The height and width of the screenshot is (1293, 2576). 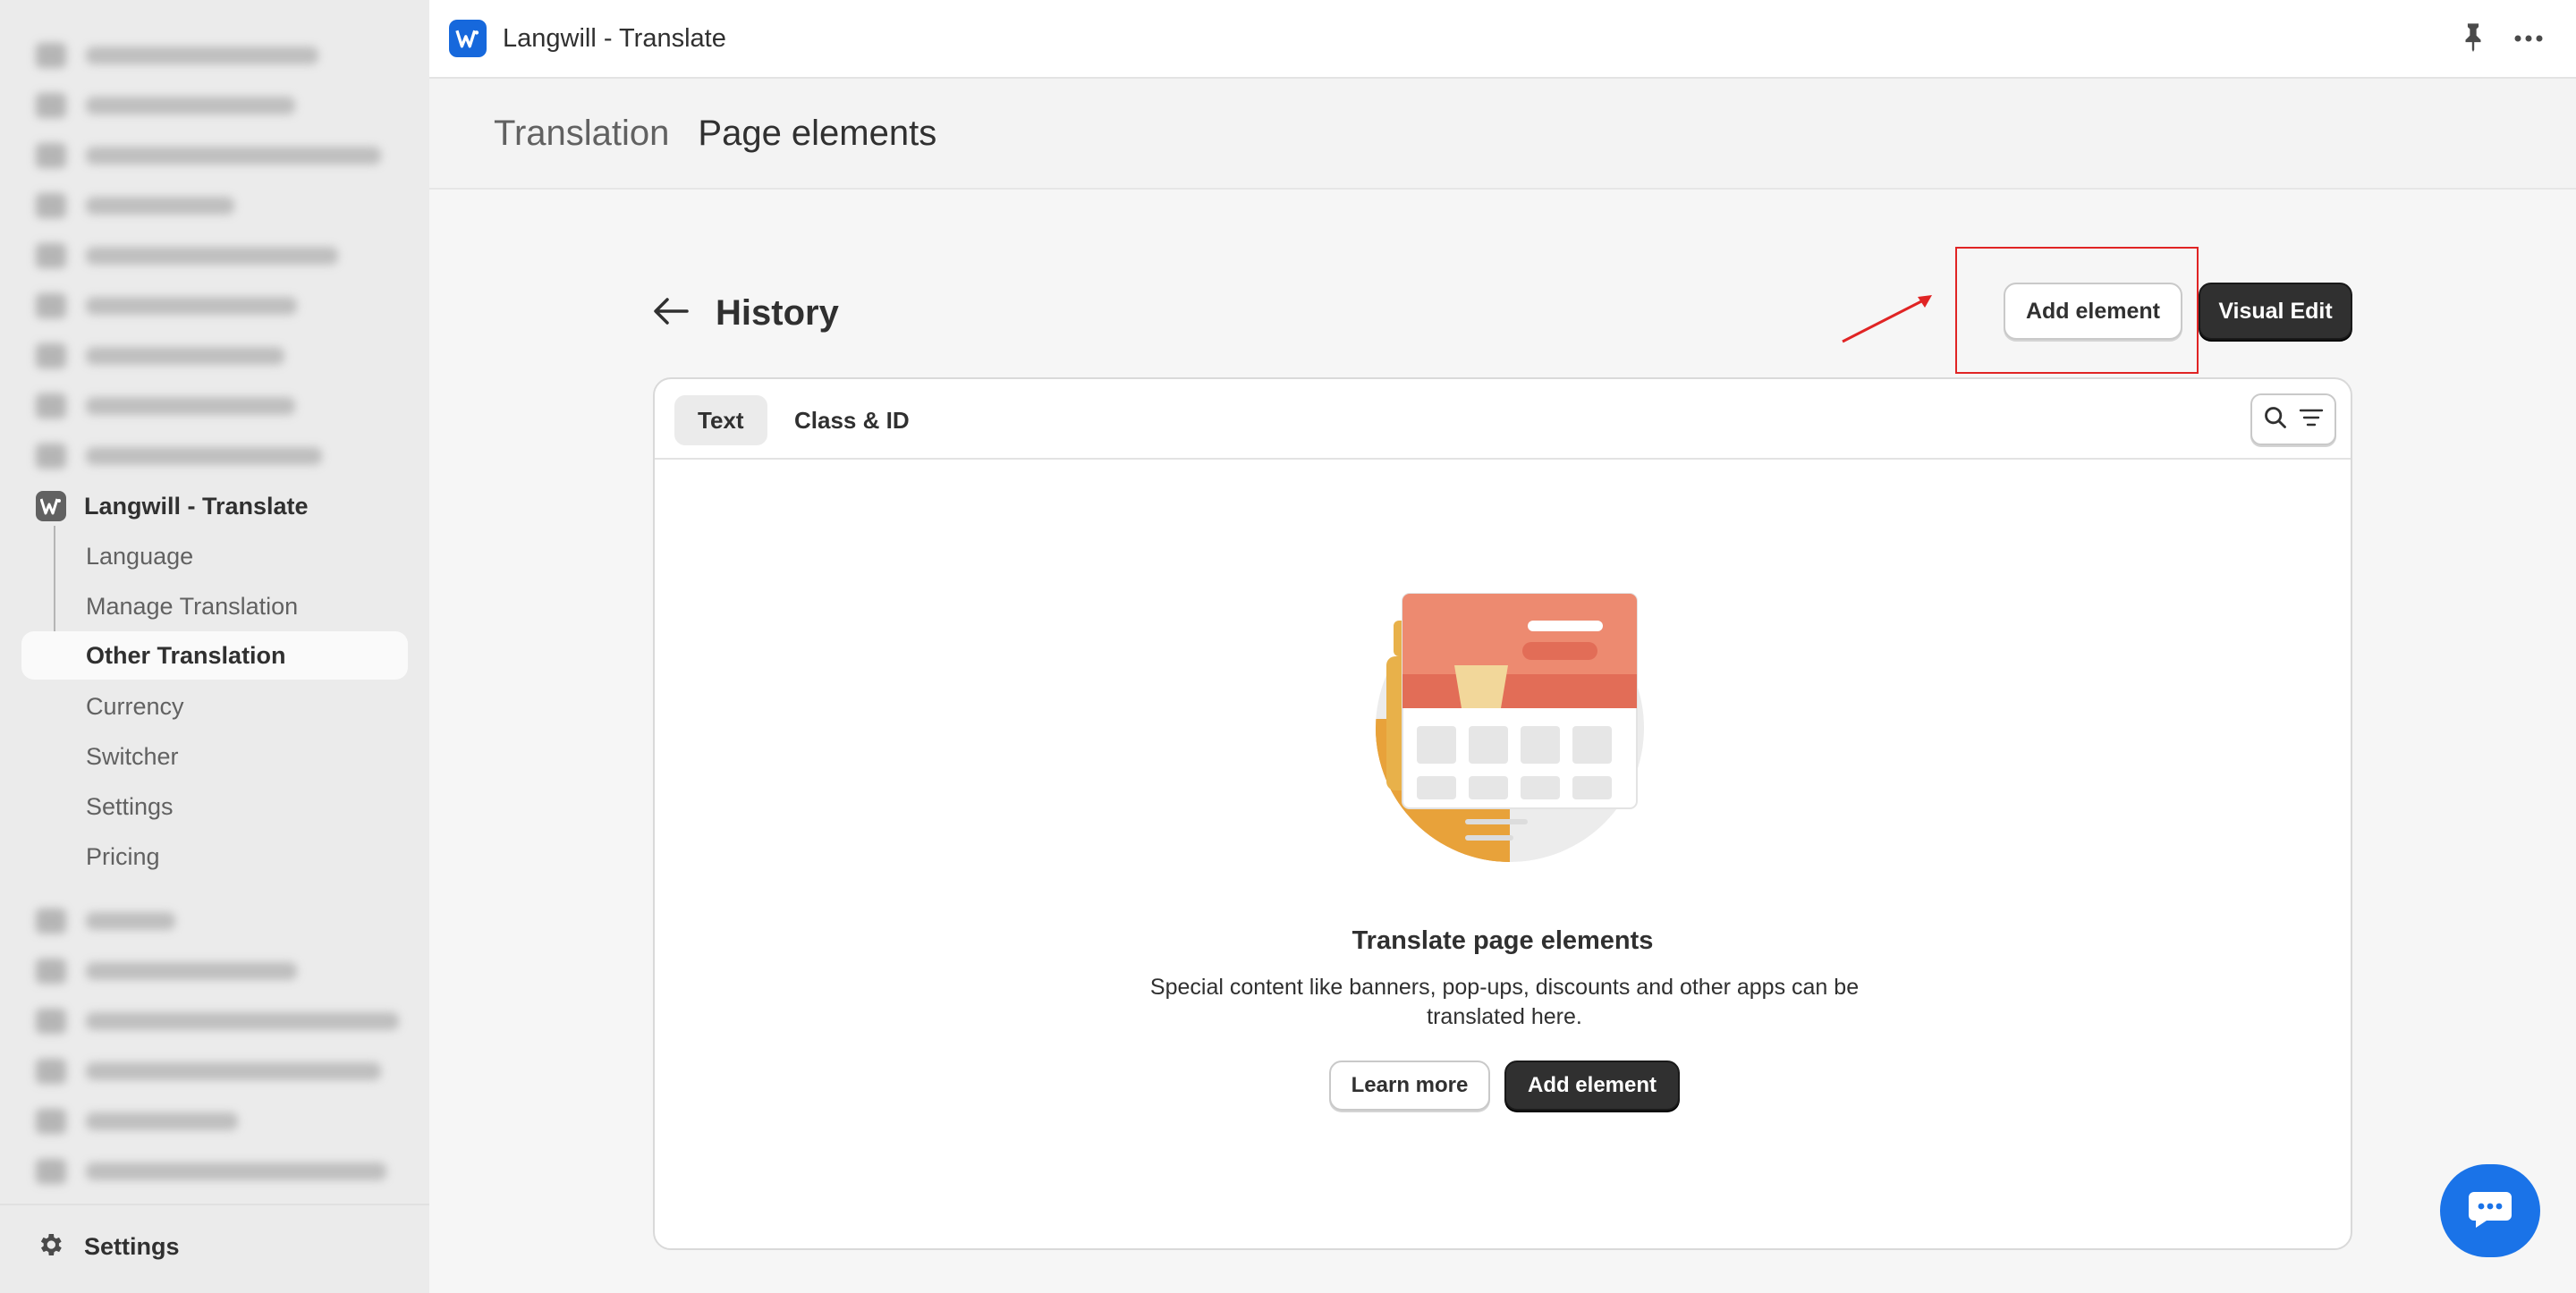 I want to click on search-icon, so click(x=2275, y=420).